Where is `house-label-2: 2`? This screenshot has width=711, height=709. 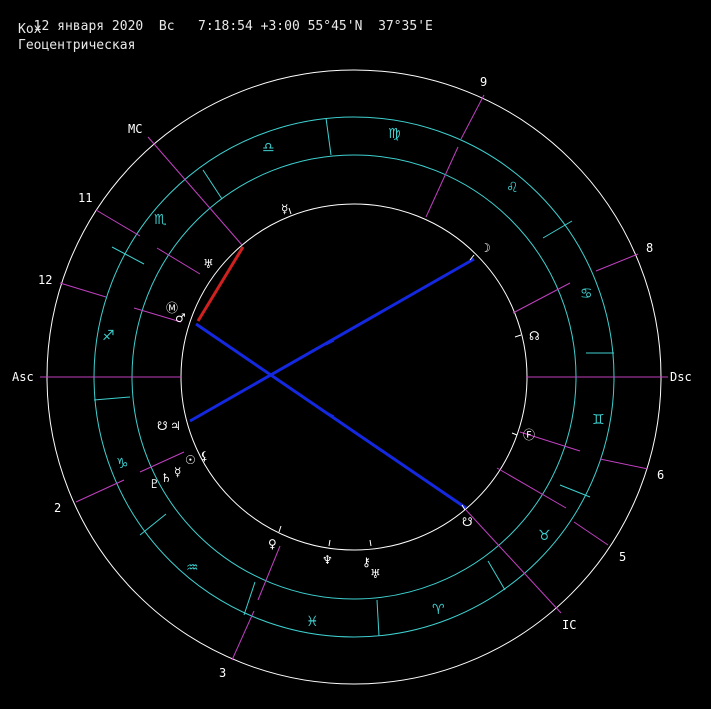
house-label-2: 2 is located at coordinates (57, 508).